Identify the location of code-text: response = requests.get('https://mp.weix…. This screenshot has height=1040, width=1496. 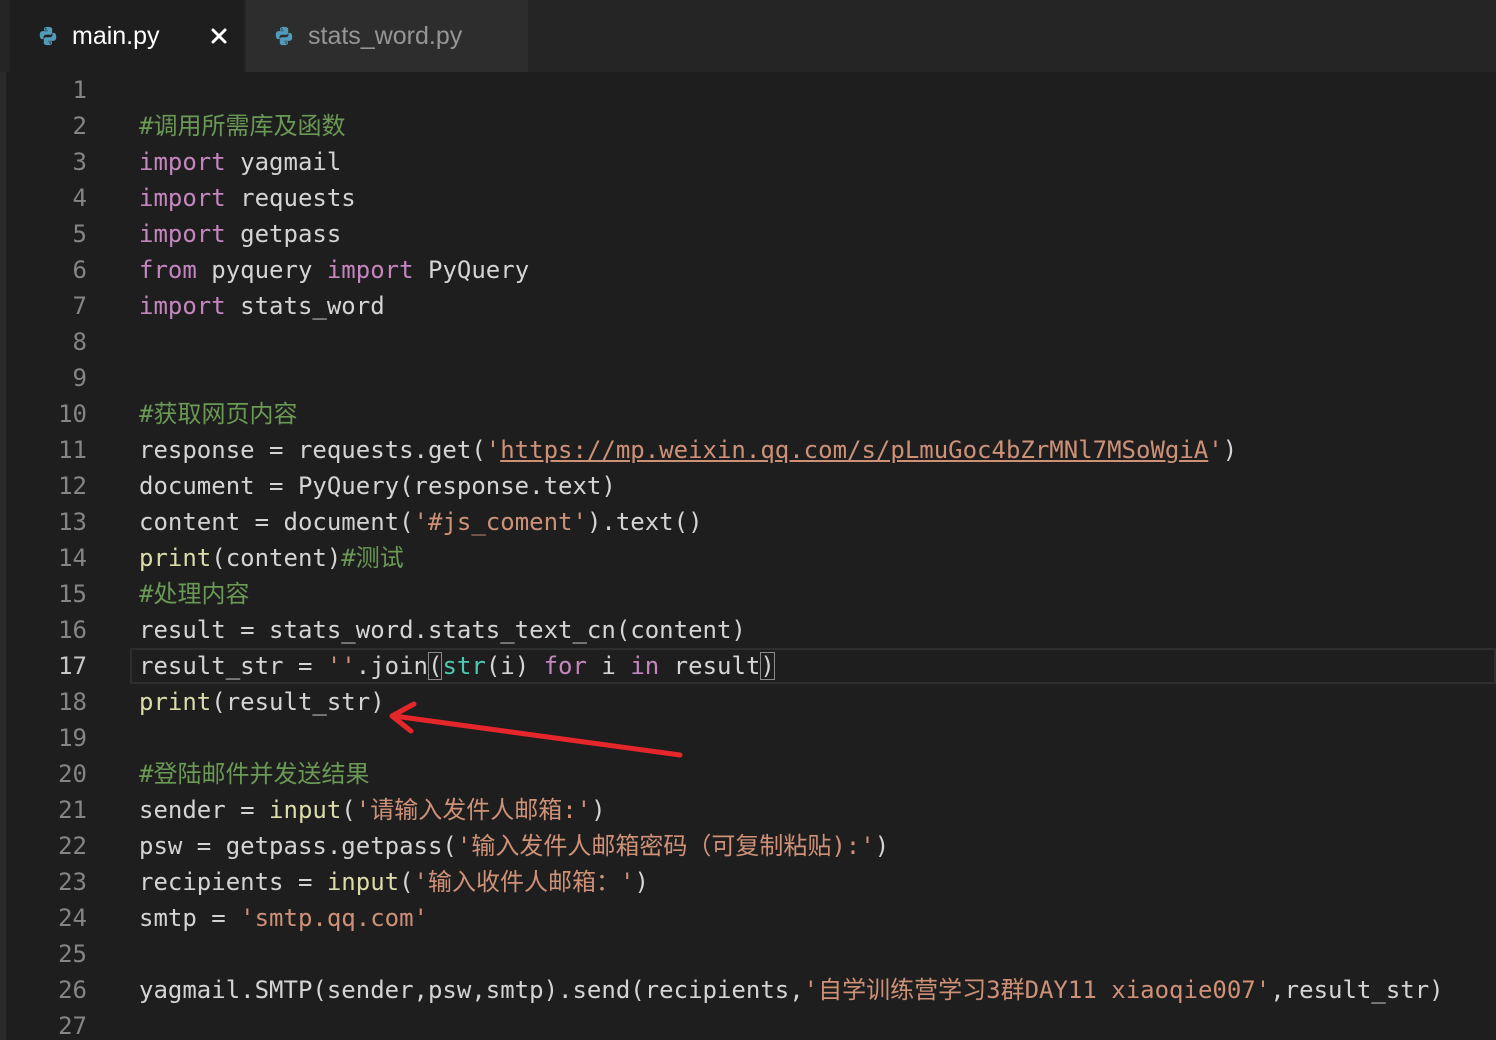
(813, 450).